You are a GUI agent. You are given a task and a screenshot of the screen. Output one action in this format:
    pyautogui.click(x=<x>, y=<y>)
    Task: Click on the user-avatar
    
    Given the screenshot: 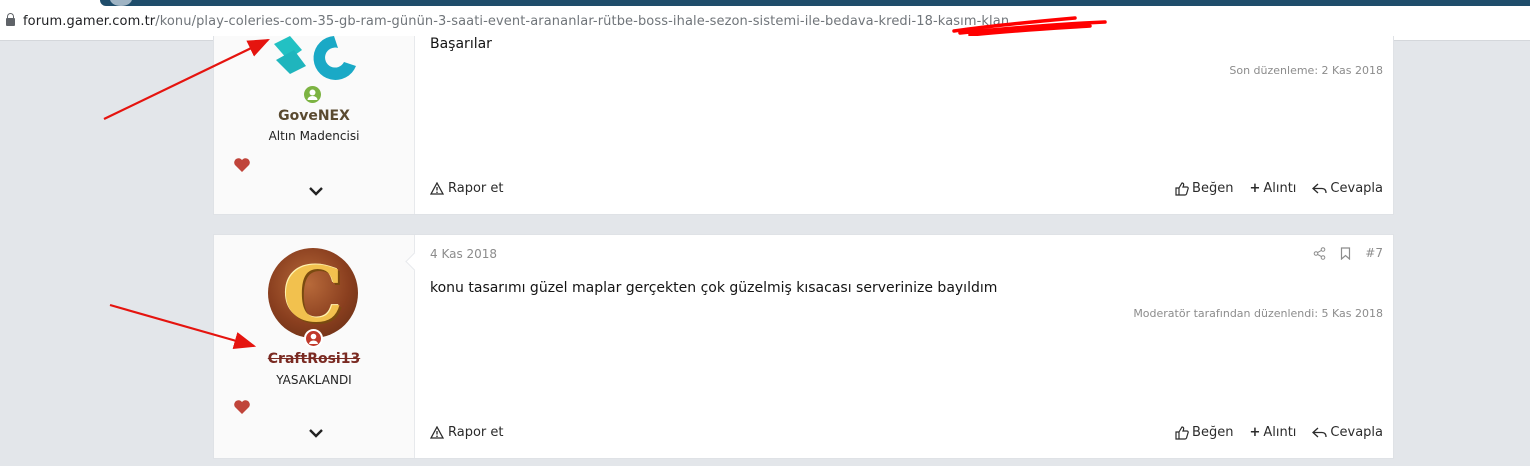 What is the action you would take?
    pyautogui.click(x=317, y=61)
    